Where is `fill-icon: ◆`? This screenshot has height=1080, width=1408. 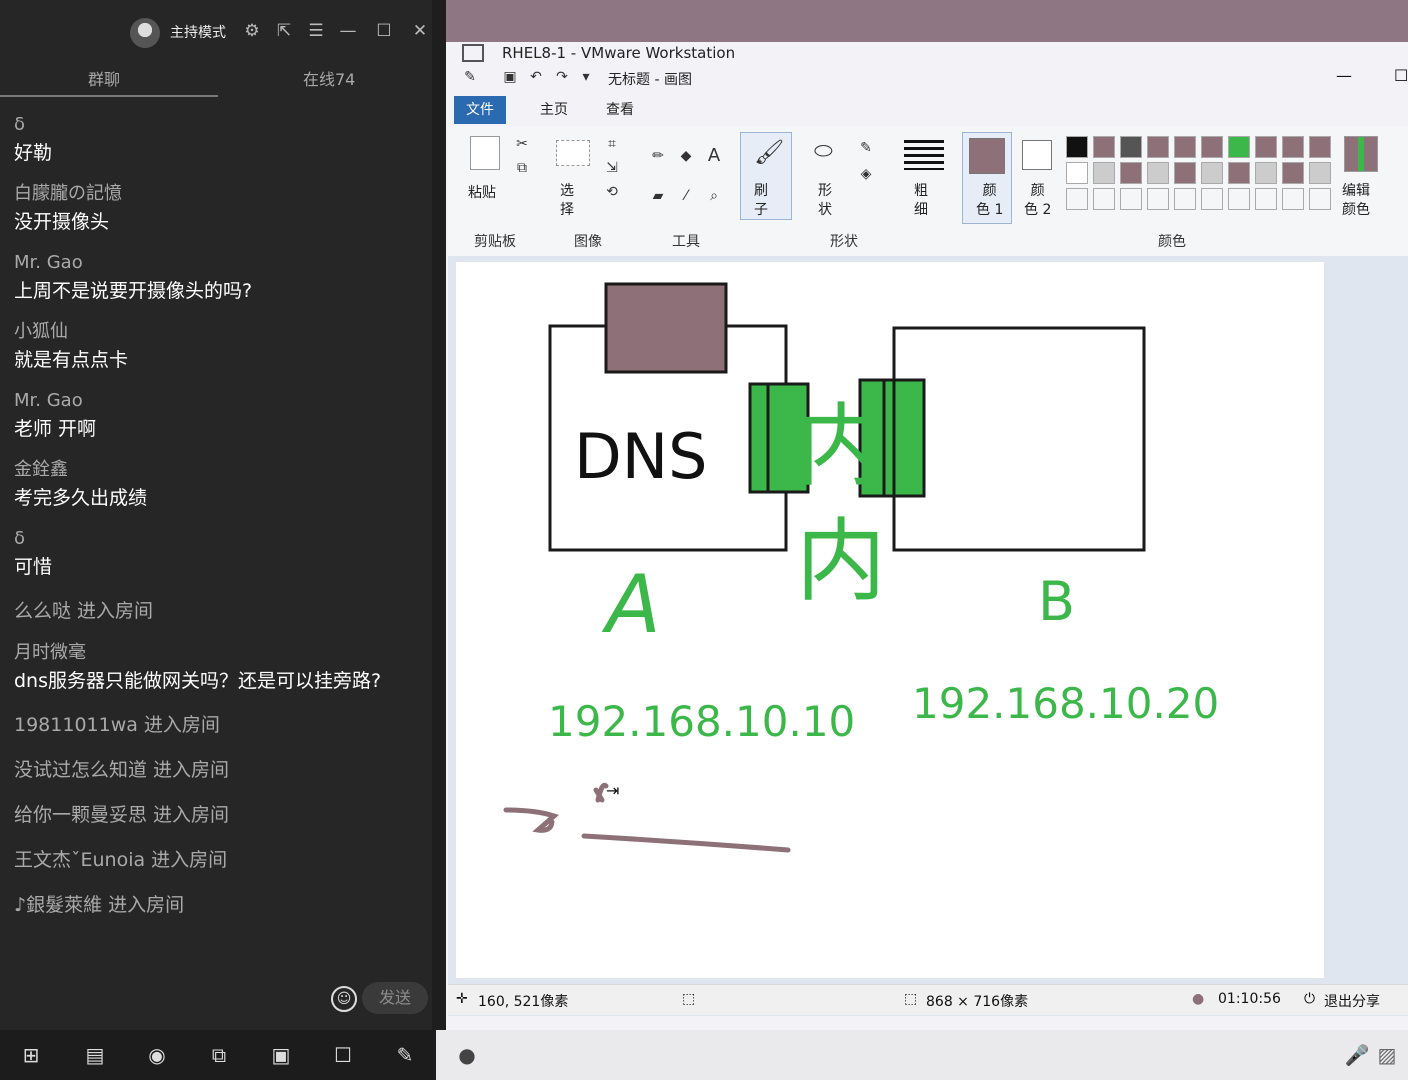 fill-icon: ◆ is located at coordinates (686, 156).